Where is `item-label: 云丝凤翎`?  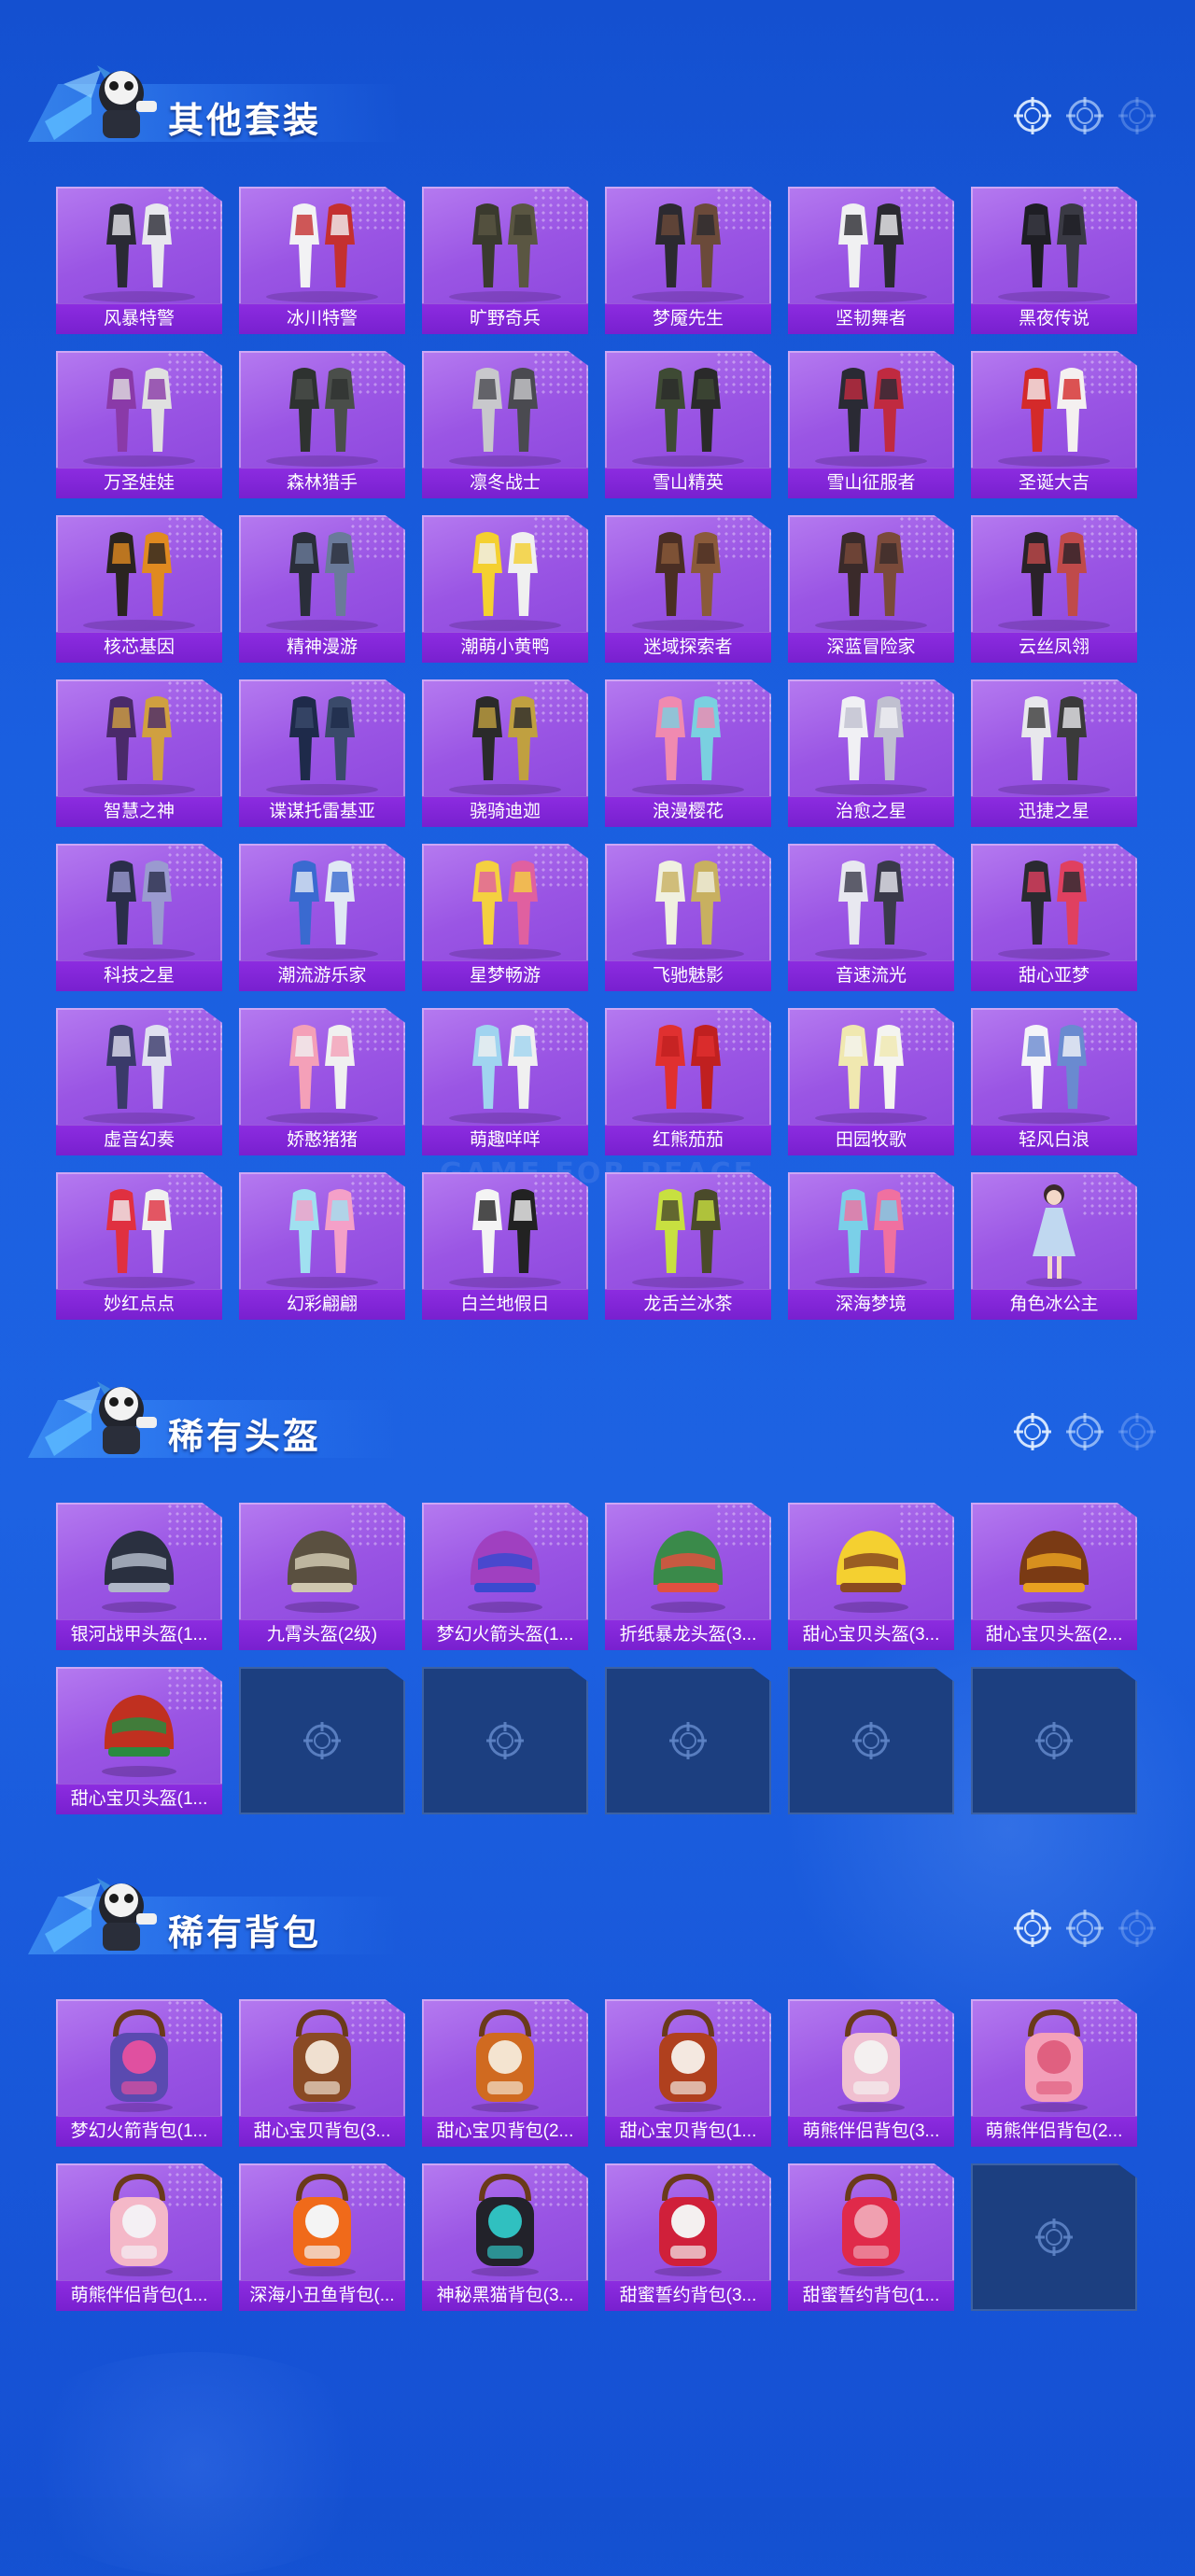 item-label: 云丝凤翎 is located at coordinates (1054, 647).